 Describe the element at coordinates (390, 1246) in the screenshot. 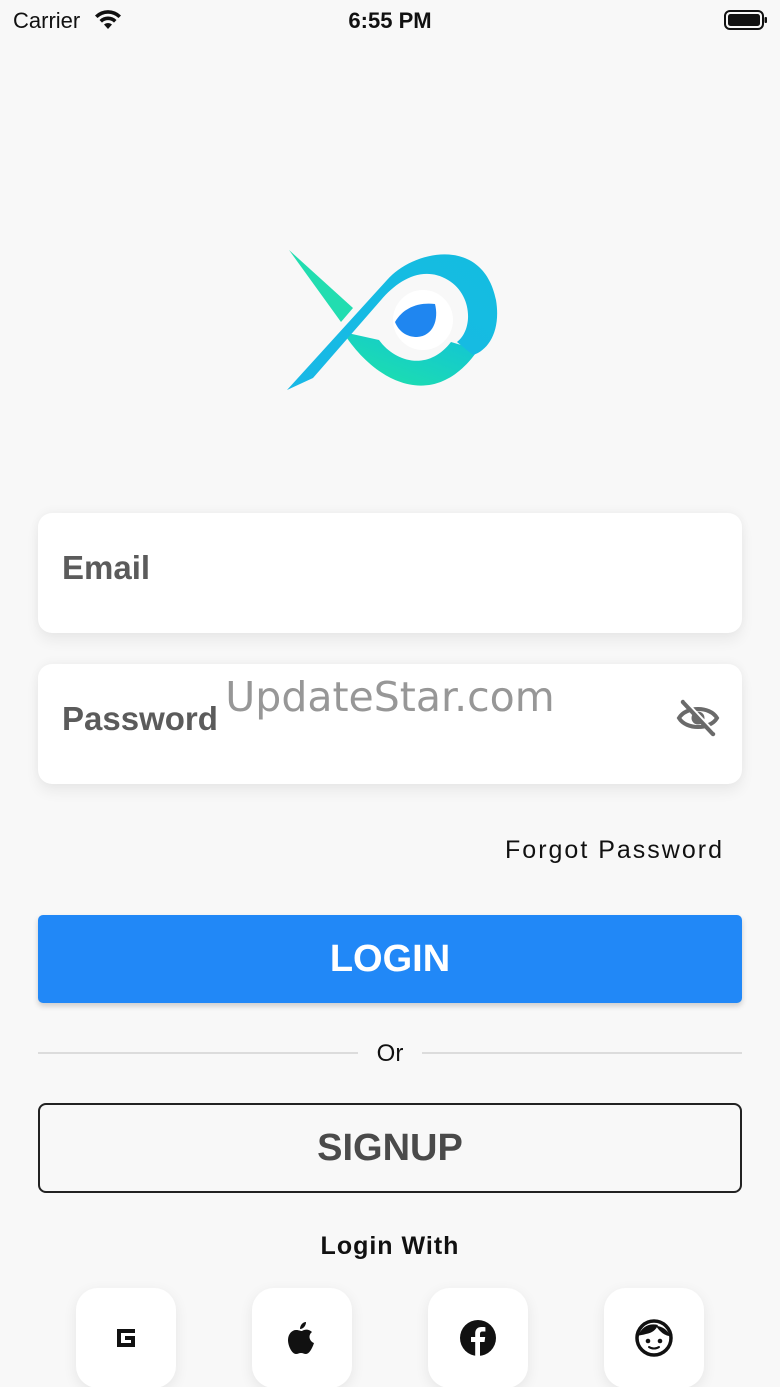

I see `login-with-title: Login With` at that location.